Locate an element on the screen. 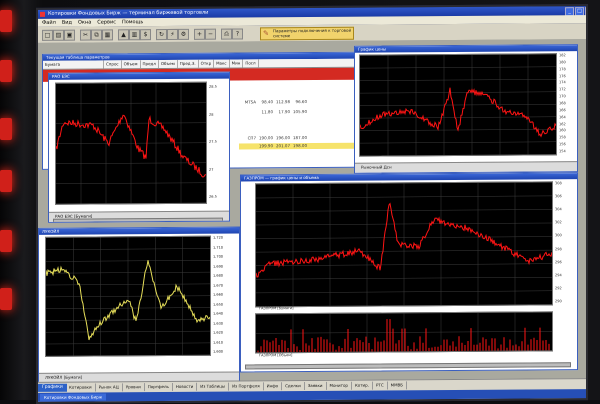 The height and width of the screenshot is (404, 600). paste-icon: ▦ is located at coordinates (107, 35).